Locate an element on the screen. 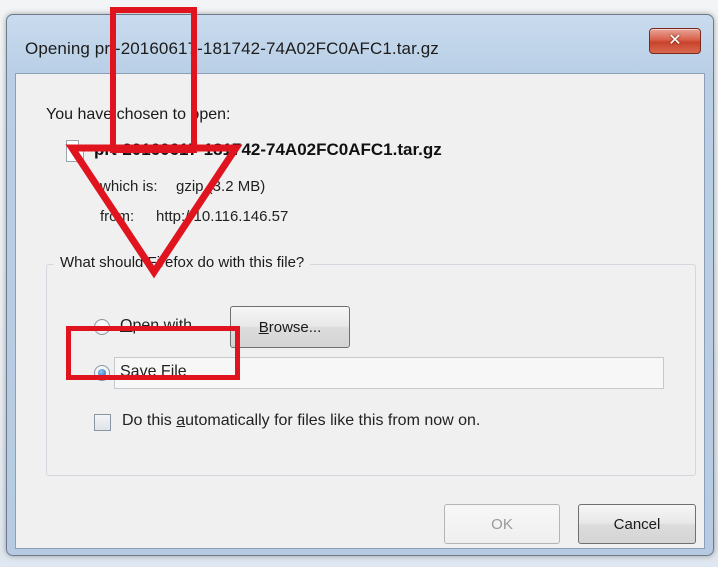  auto-prefix: Do this is located at coordinates (149, 420).